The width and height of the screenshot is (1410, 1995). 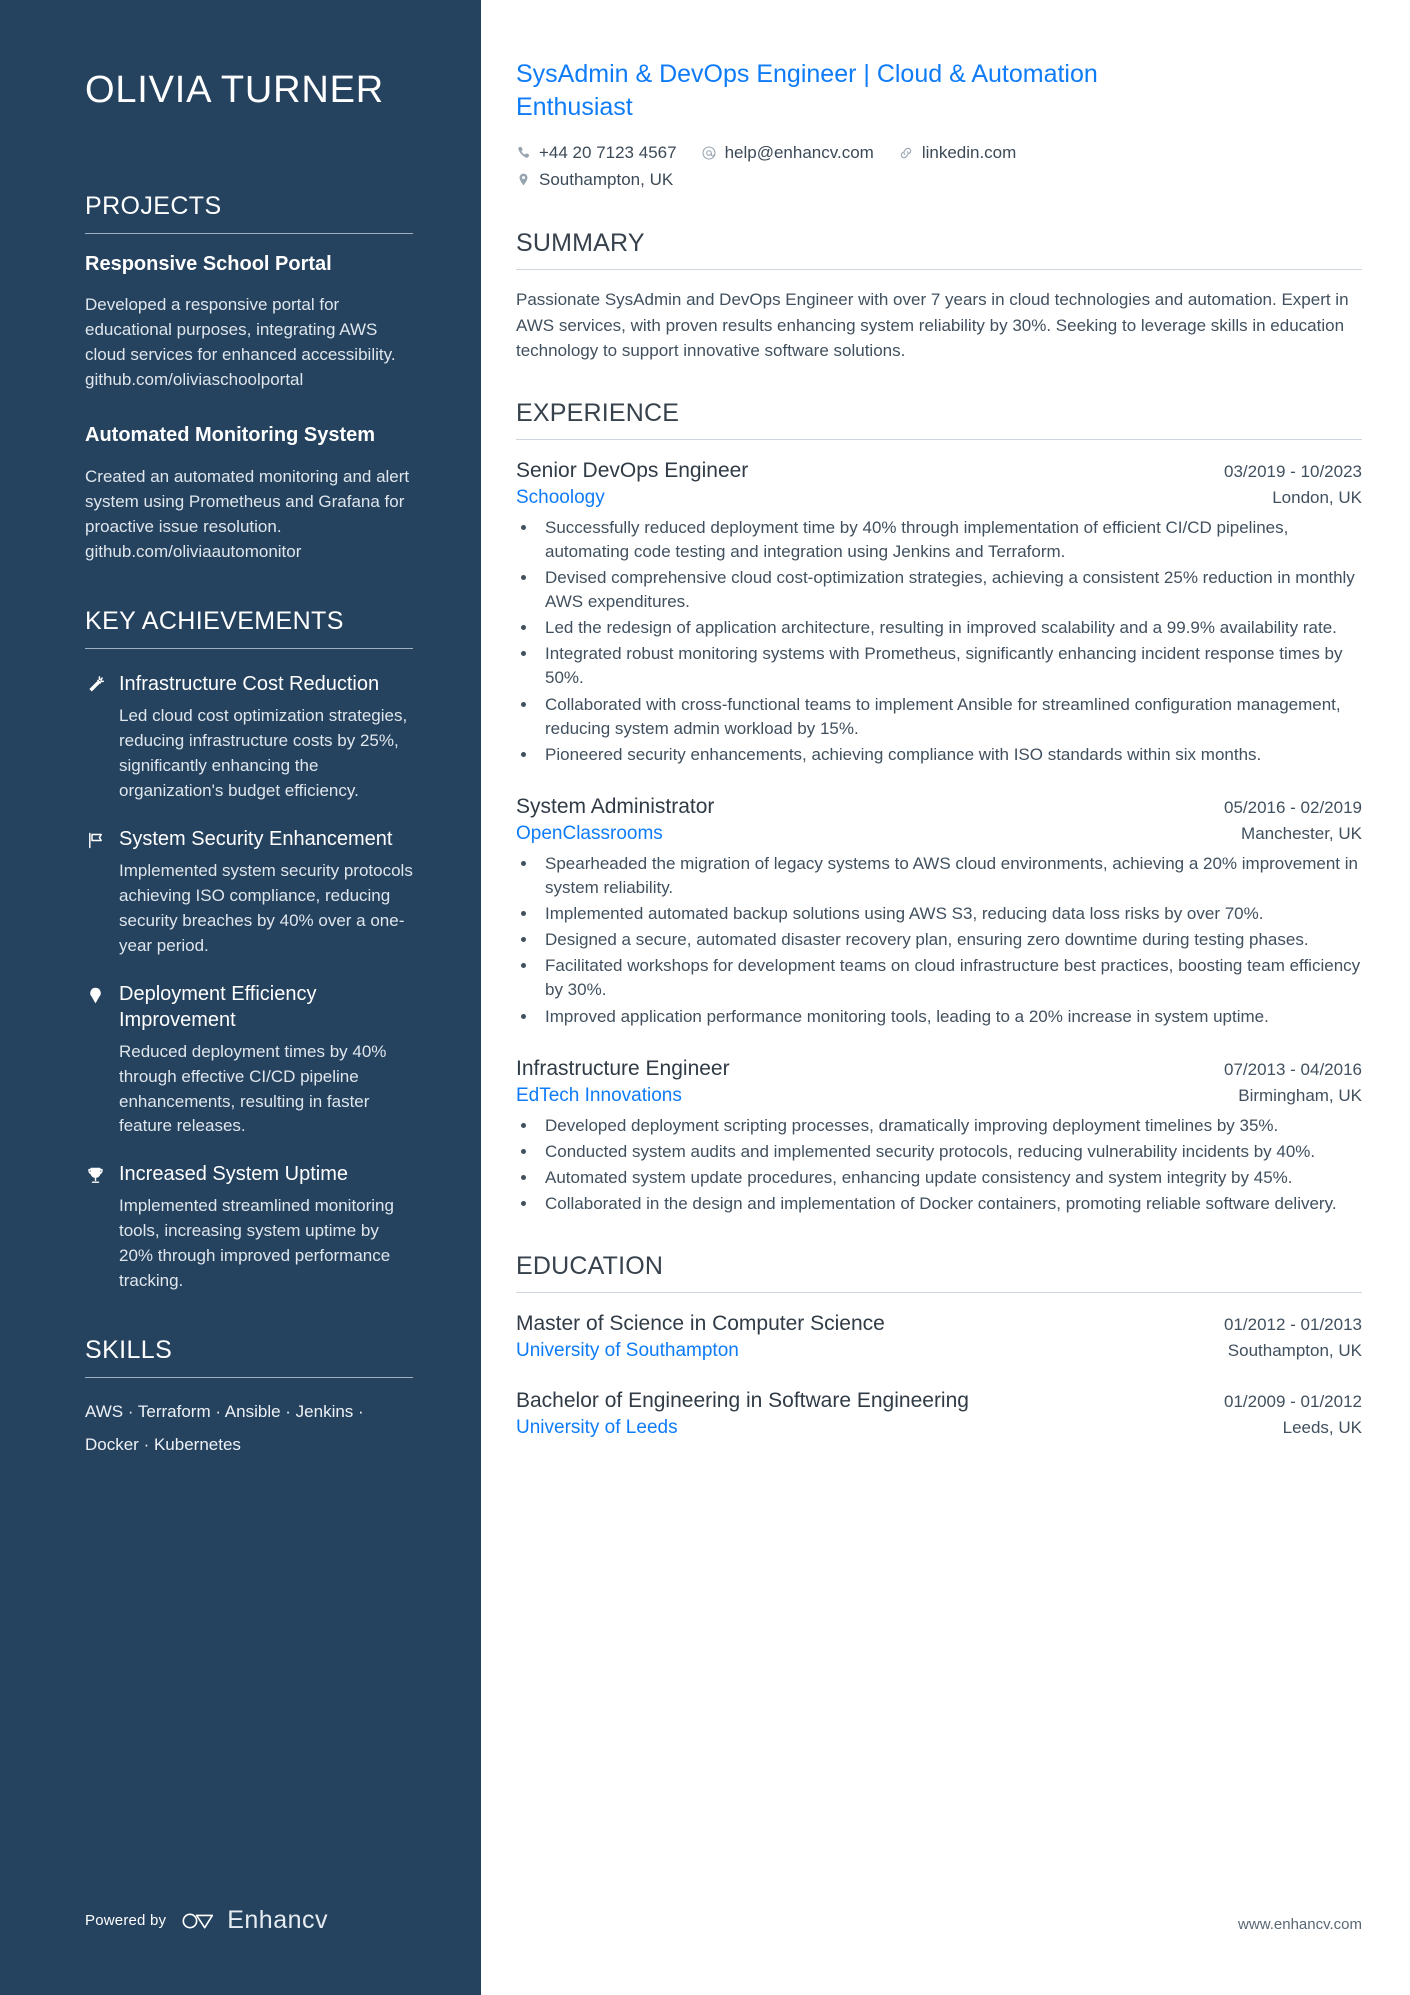 What do you see at coordinates (590, 1266) in the screenshot?
I see `education-heading: EDUCATION` at bounding box center [590, 1266].